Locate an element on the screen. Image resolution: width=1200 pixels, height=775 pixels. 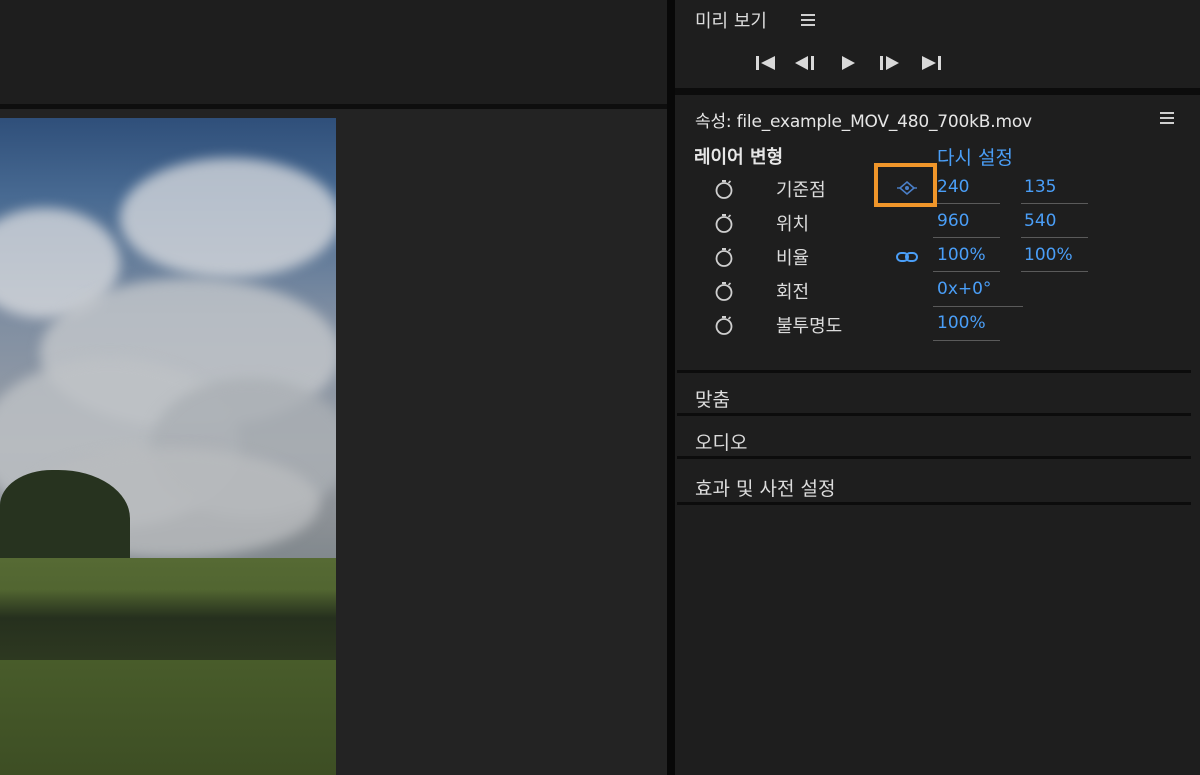
preview-title: 미리 보기 is located at coordinates (731, 21).